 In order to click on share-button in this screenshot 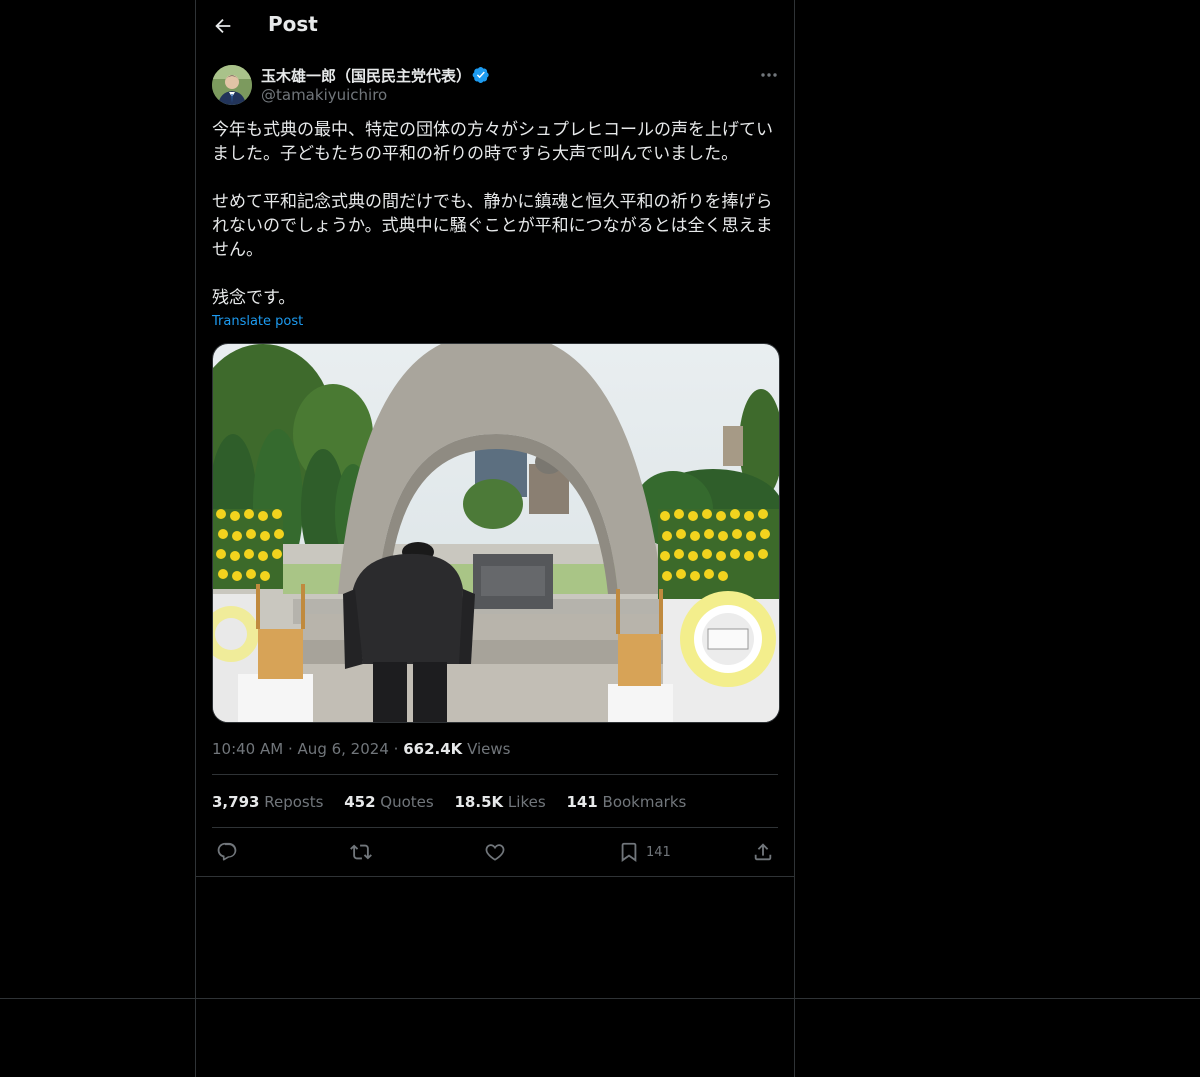, I will do `click(763, 852)`.